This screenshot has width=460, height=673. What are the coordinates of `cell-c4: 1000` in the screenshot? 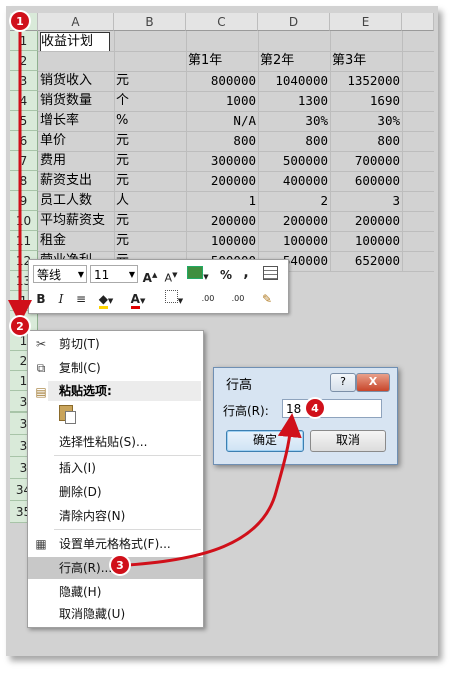 It's located at (222, 101).